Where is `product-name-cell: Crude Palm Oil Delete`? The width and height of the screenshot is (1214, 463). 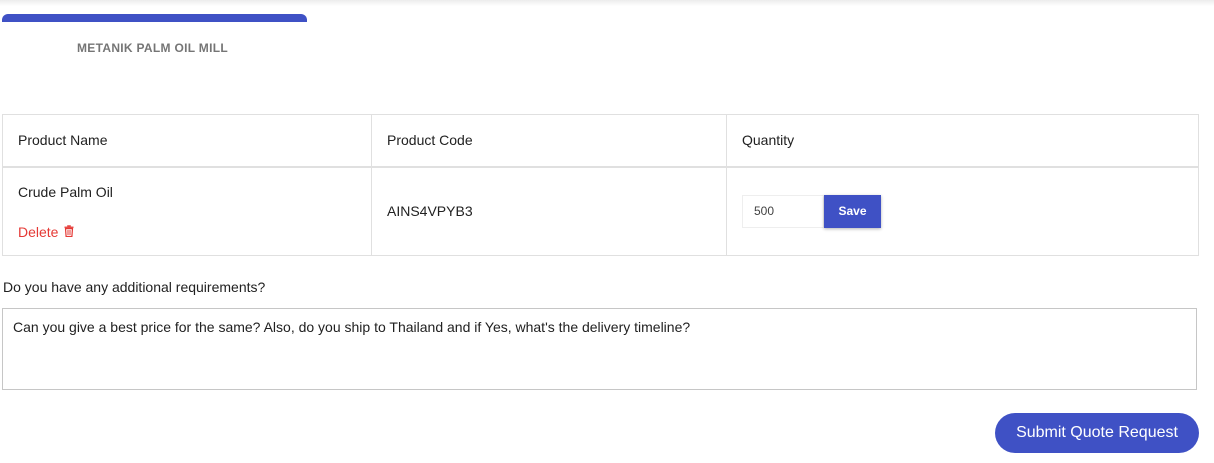 product-name-cell: Crude Palm Oil Delete is located at coordinates (187, 211).